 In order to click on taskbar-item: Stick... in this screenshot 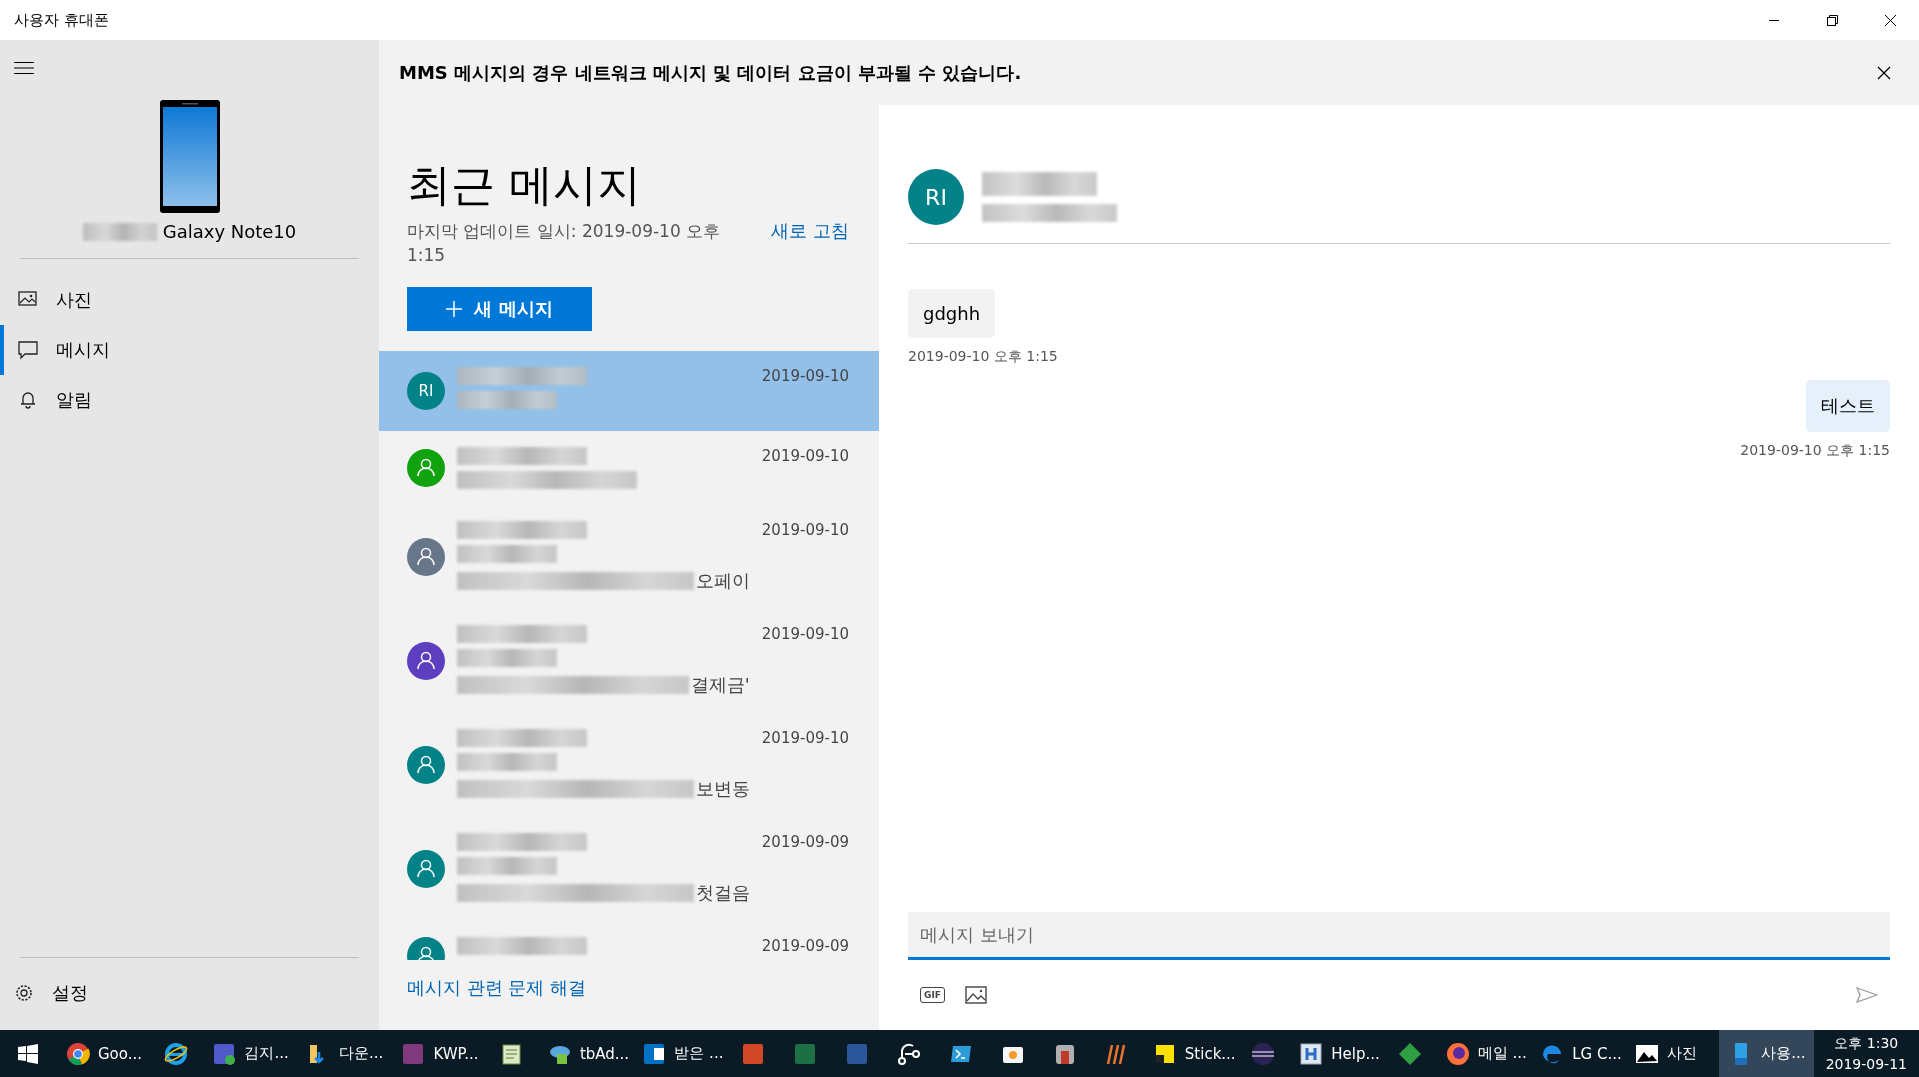, I will do `click(1190, 1053)`.